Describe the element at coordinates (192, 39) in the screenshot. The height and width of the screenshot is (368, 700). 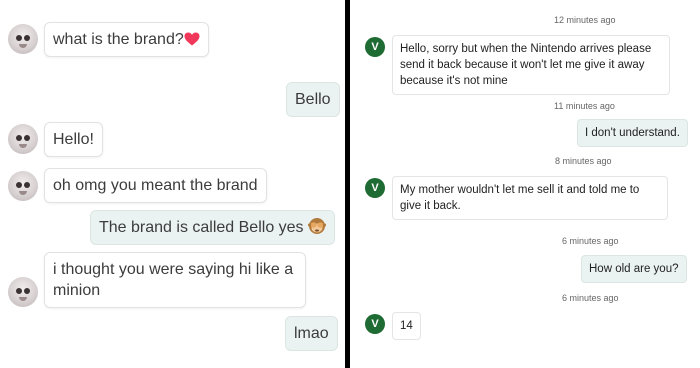
I see `heart-icon` at that location.